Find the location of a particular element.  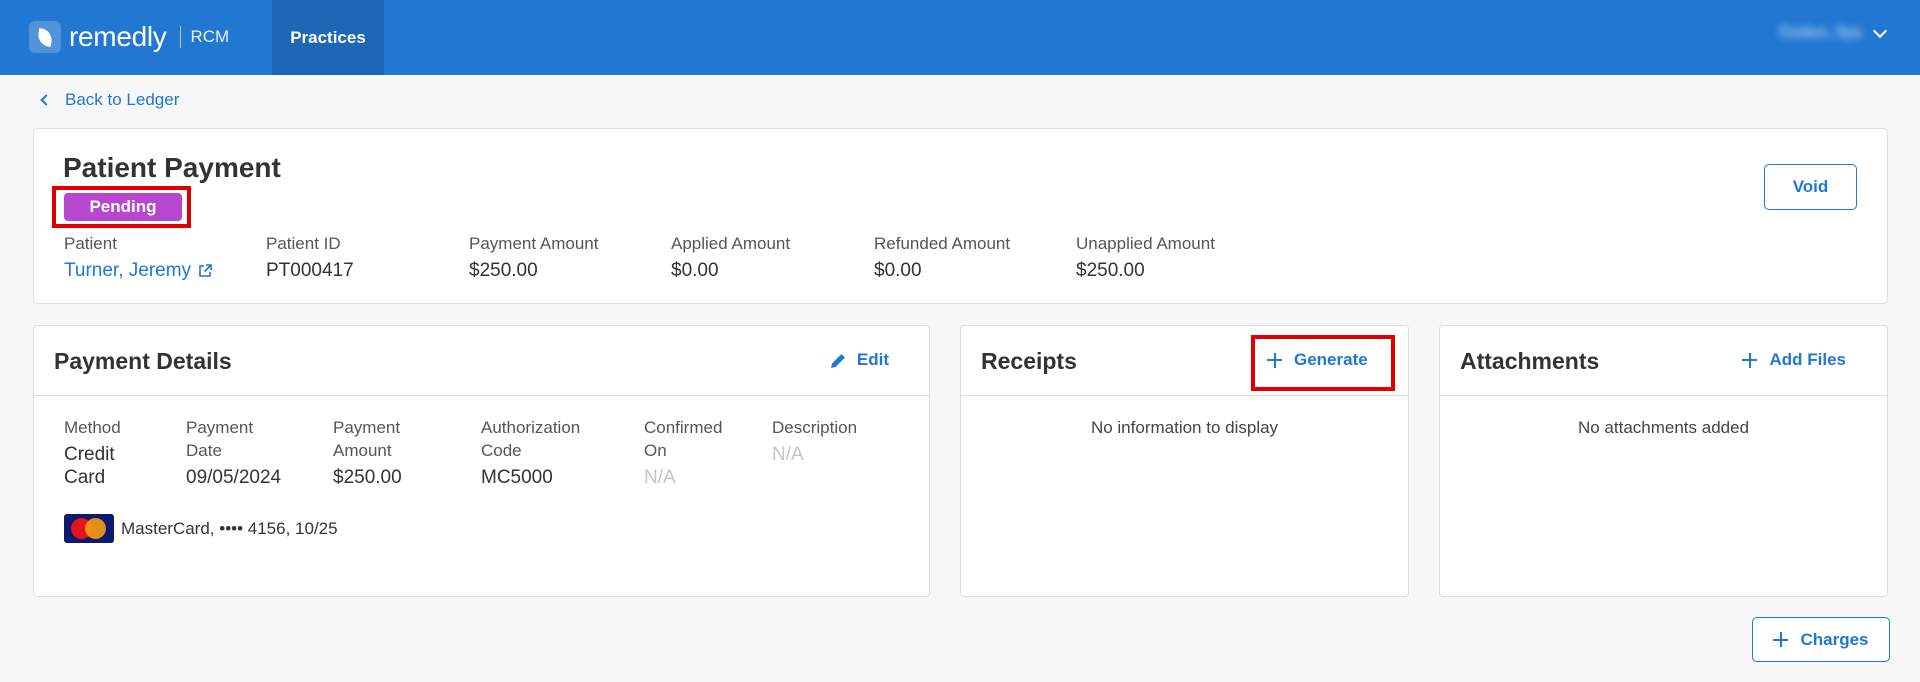

nav-tab-practices: Practices is located at coordinates (328, 37).